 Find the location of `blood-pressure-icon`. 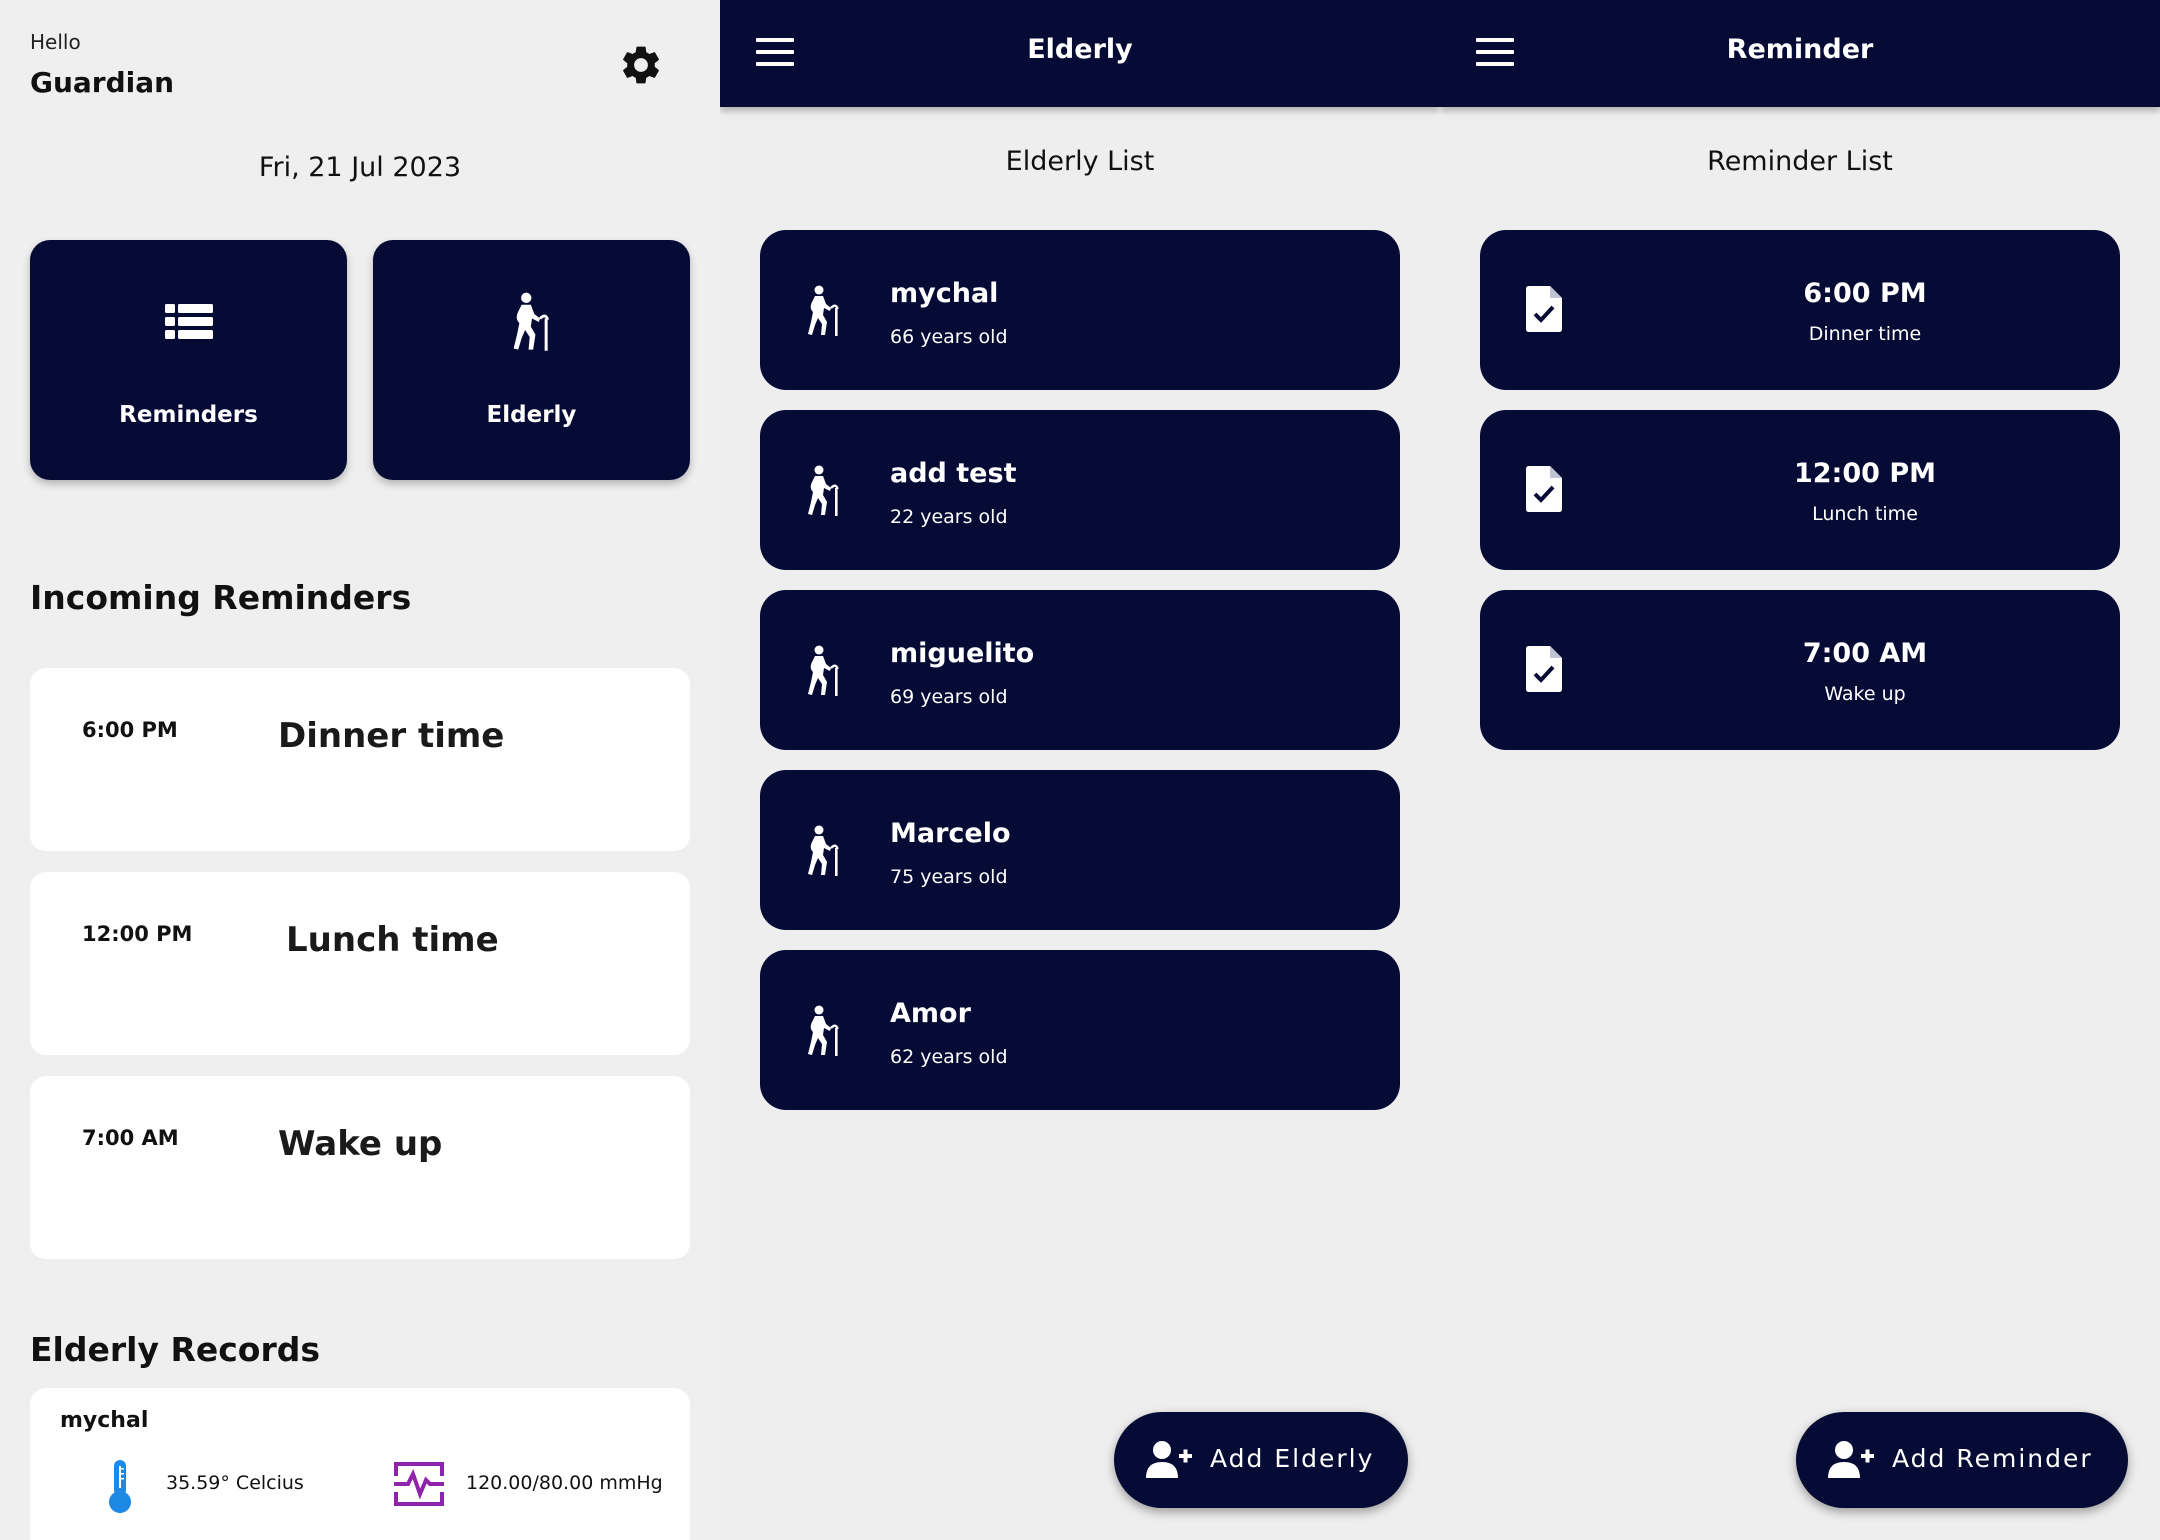

blood-pressure-icon is located at coordinates (419, 1484).